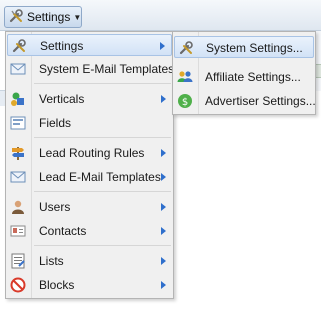  I want to click on menu-item-settings: Settings, so click(89, 45).